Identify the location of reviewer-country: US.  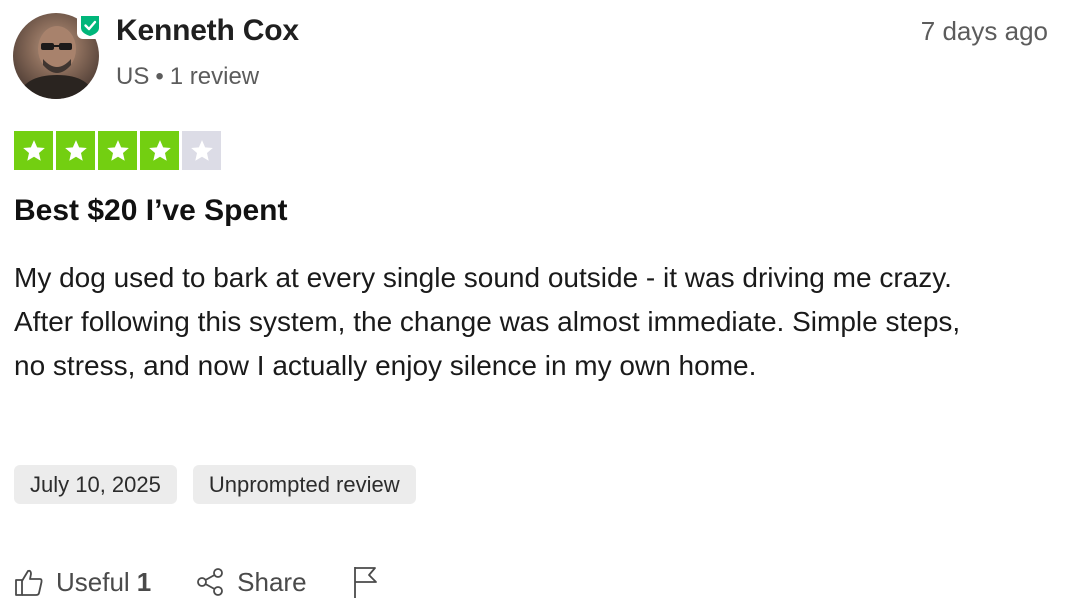
(133, 76).